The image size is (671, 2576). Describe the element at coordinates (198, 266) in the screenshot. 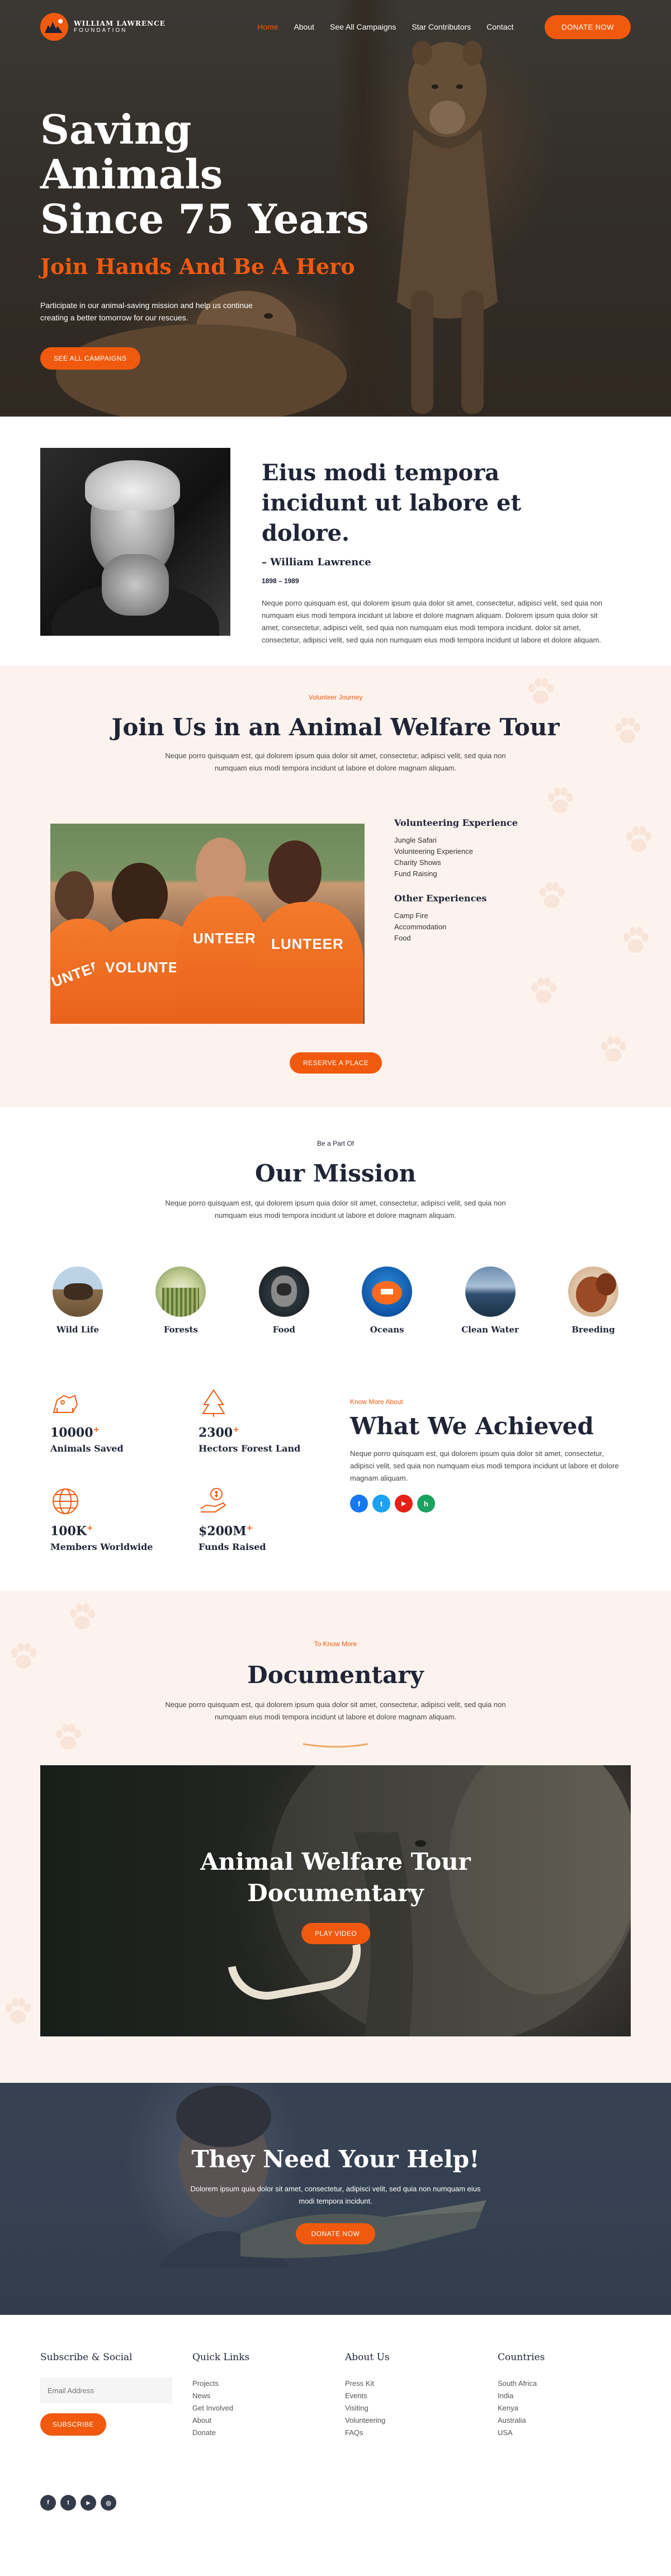

I see `hero-subtitle: Join Hands And Be A Hero` at that location.